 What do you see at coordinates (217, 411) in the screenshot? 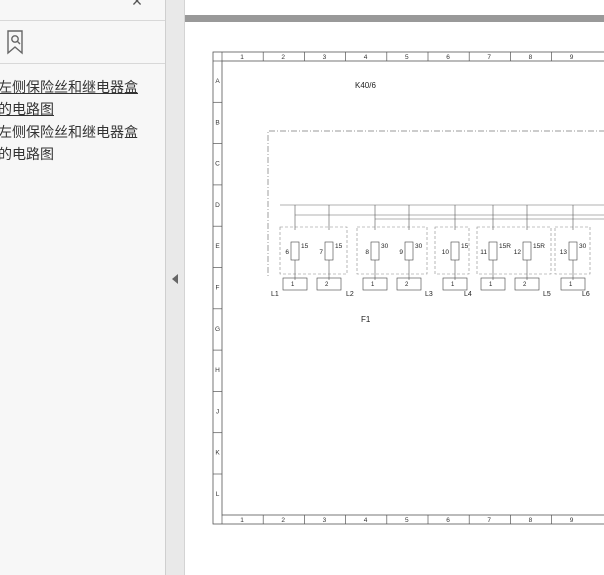
I see `row-letter: J` at bounding box center [217, 411].